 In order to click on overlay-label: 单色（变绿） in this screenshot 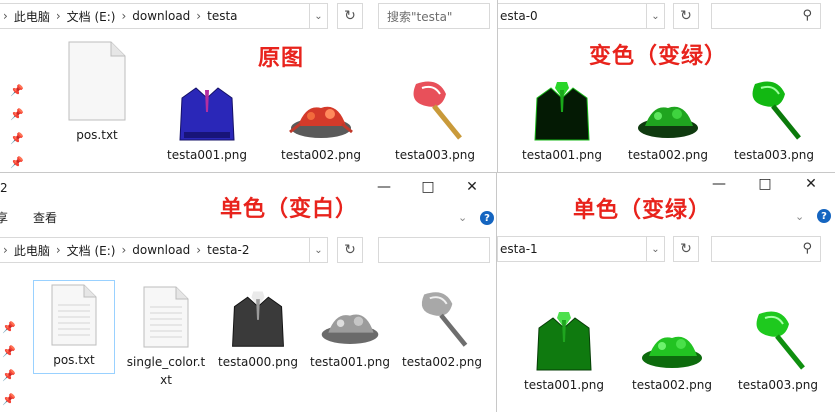, I will do `click(642, 210)`.